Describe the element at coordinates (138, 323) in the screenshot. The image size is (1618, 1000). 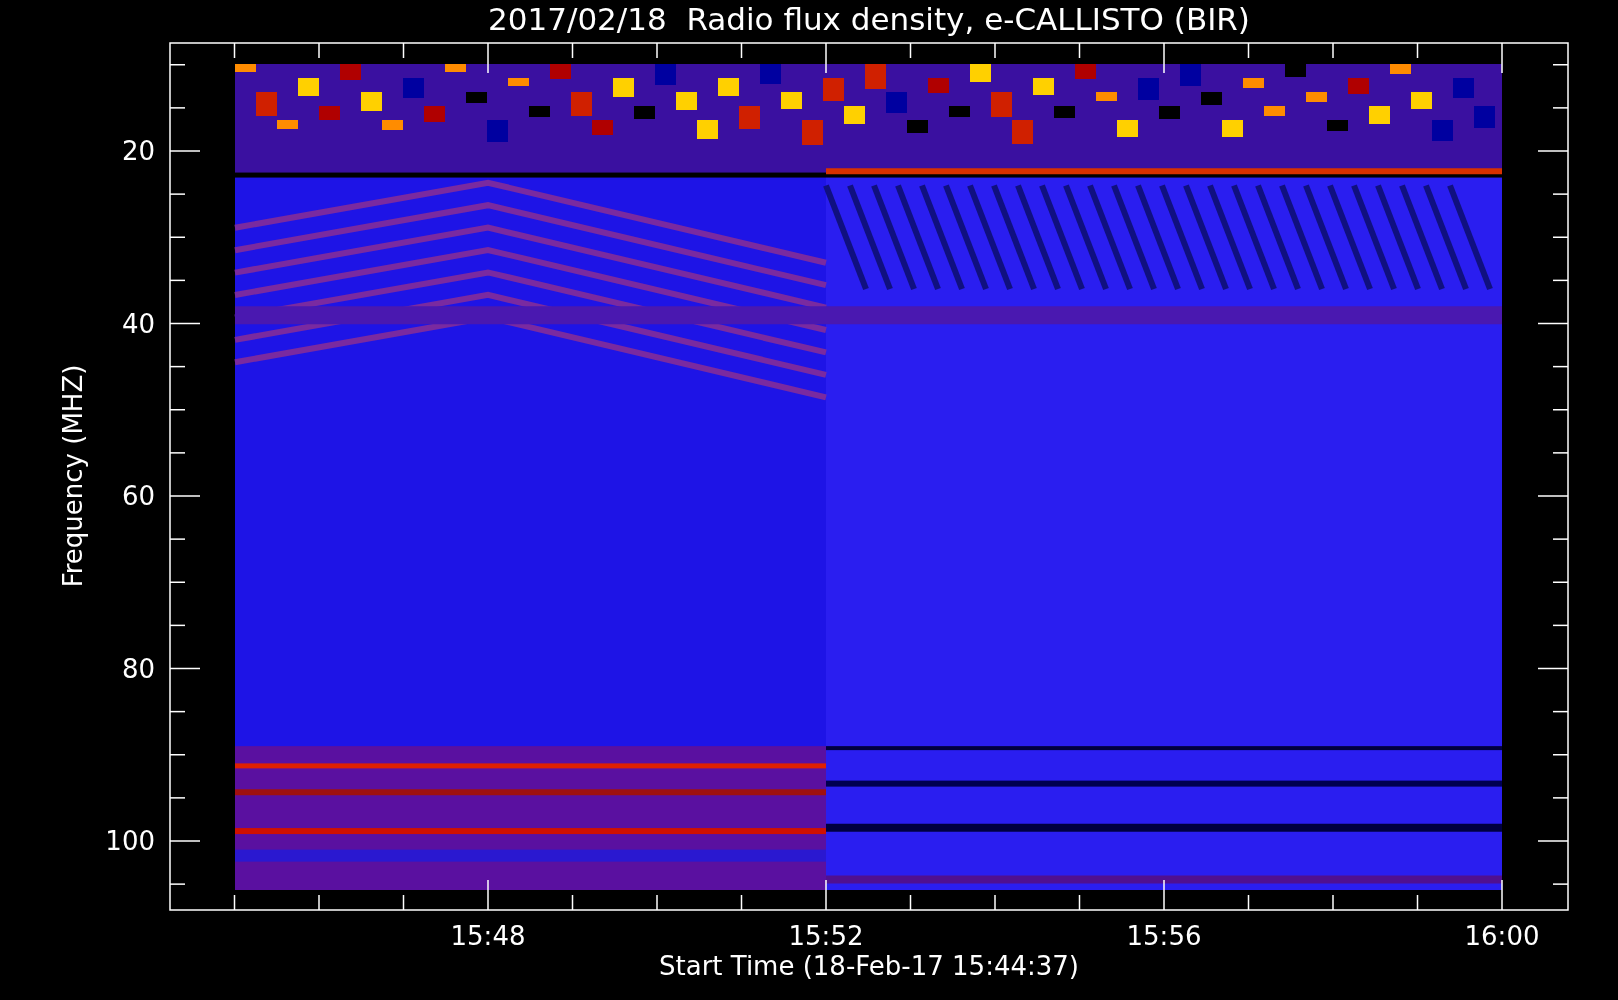
I see `y-tick-label: 40` at that location.